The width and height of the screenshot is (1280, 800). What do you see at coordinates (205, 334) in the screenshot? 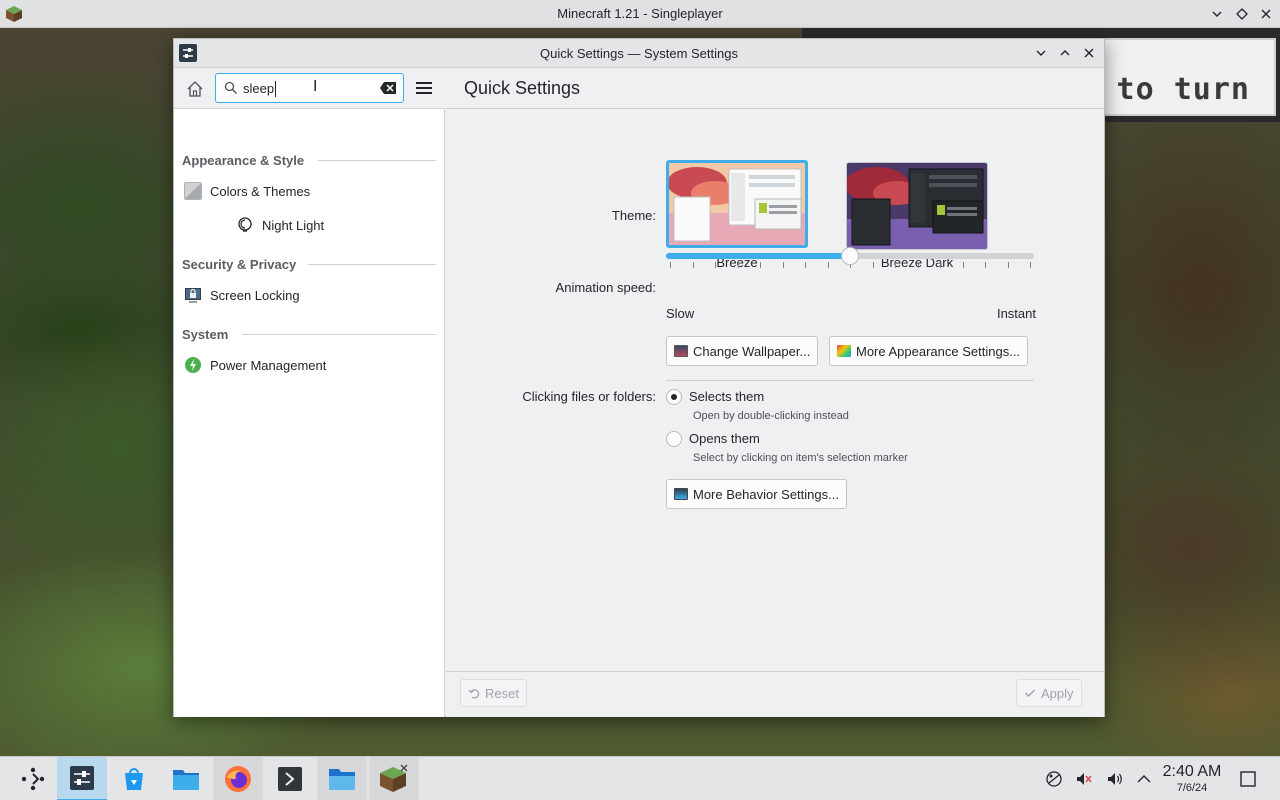
I see `category-system: System` at bounding box center [205, 334].